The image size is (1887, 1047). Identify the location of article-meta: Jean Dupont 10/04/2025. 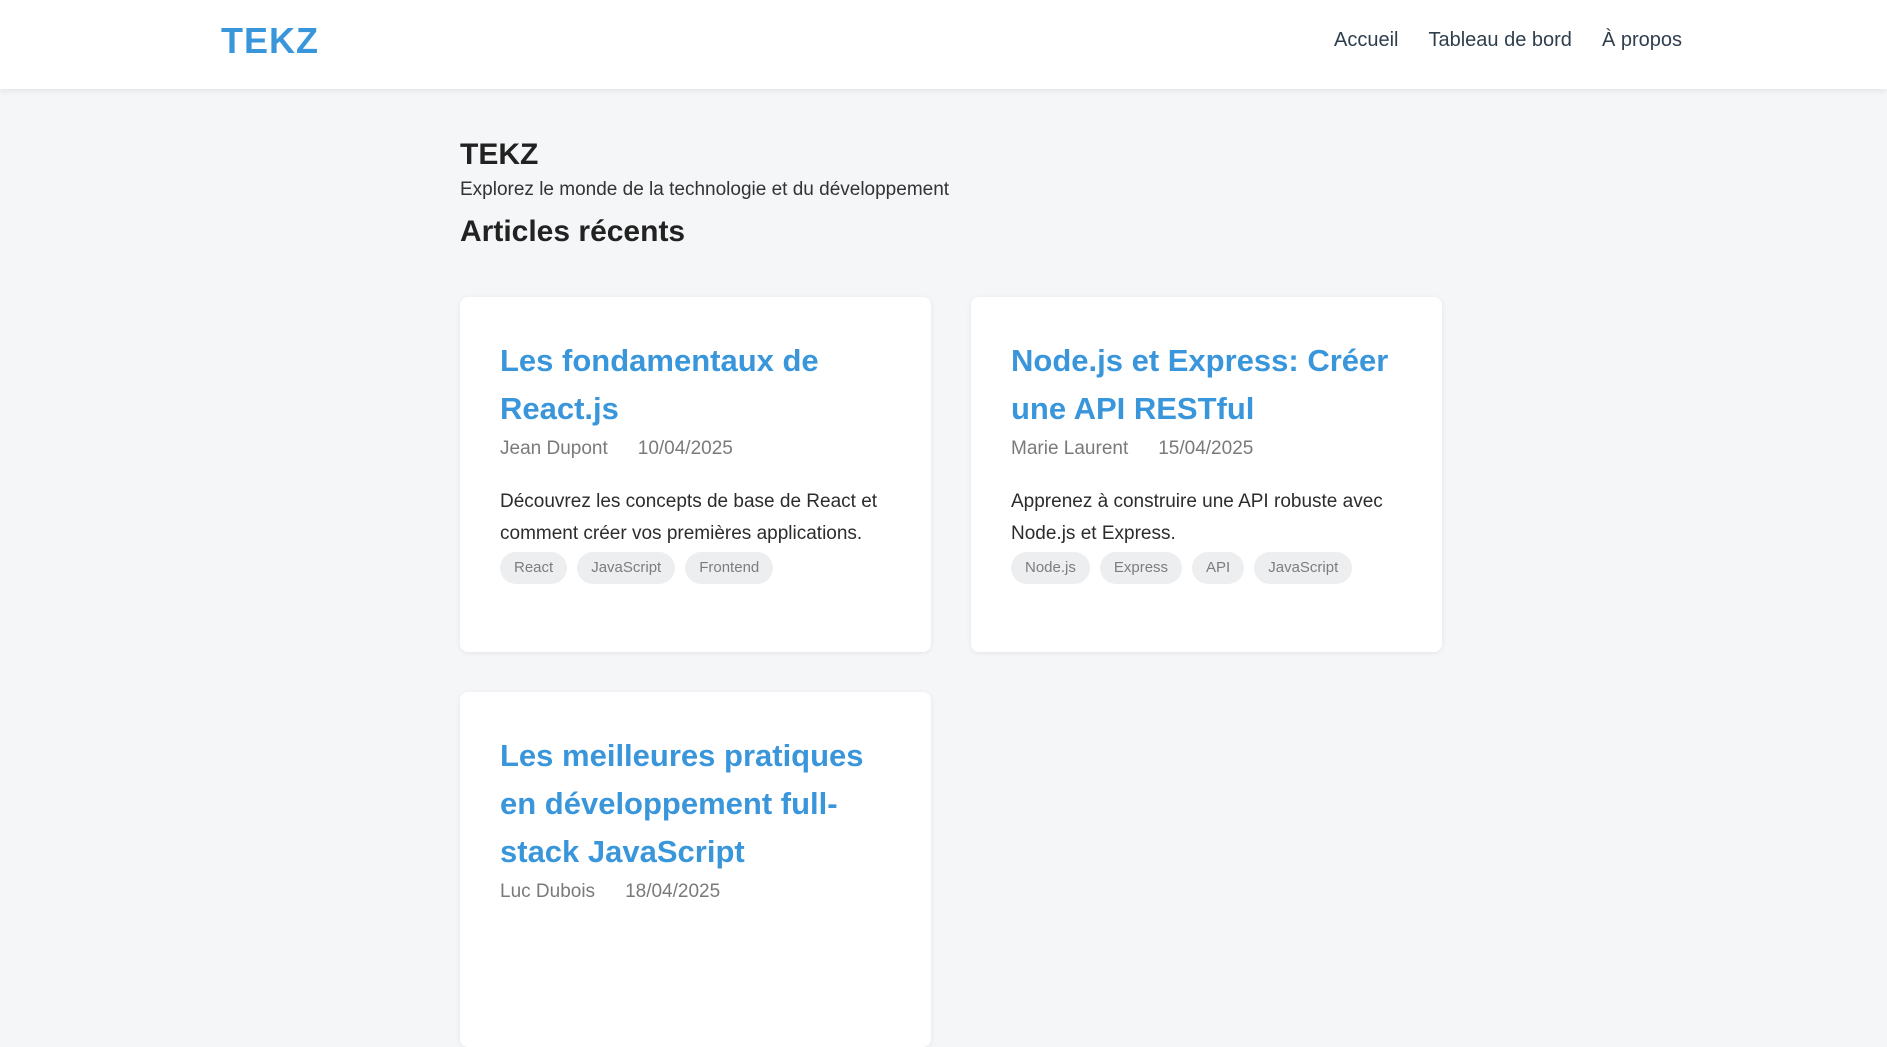
(695, 449).